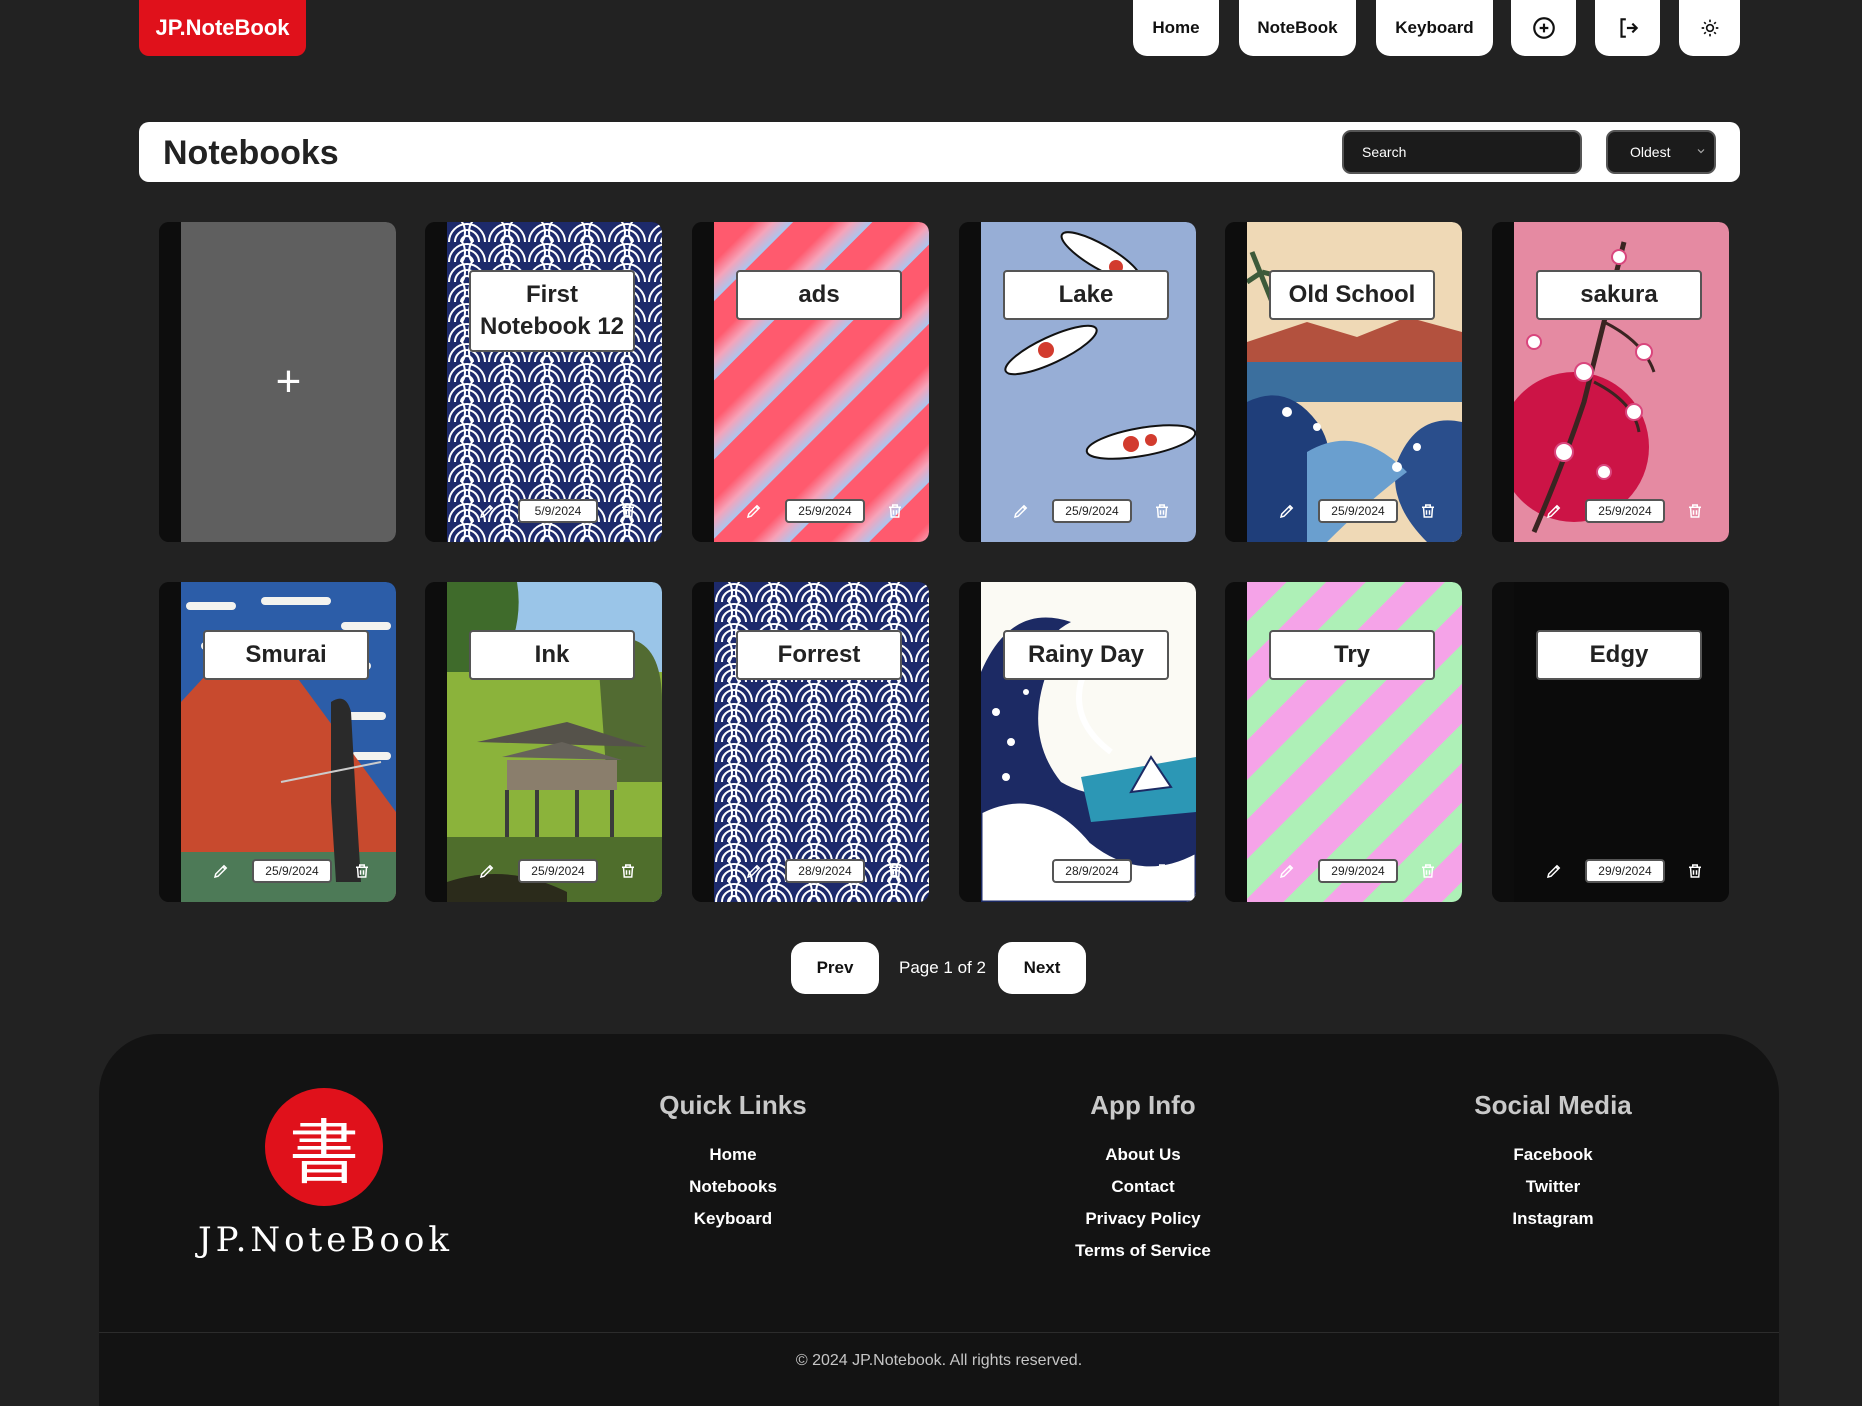 The image size is (1862, 1406). Describe the element at coordinates (1619, 295) in the screenshot. I see `notebook-title: sakura` at that location.